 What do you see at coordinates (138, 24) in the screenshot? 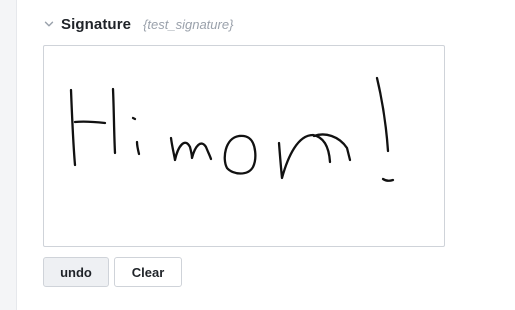
I see `field-header: Signature {test_signature}` at bounding box center [138, 24].